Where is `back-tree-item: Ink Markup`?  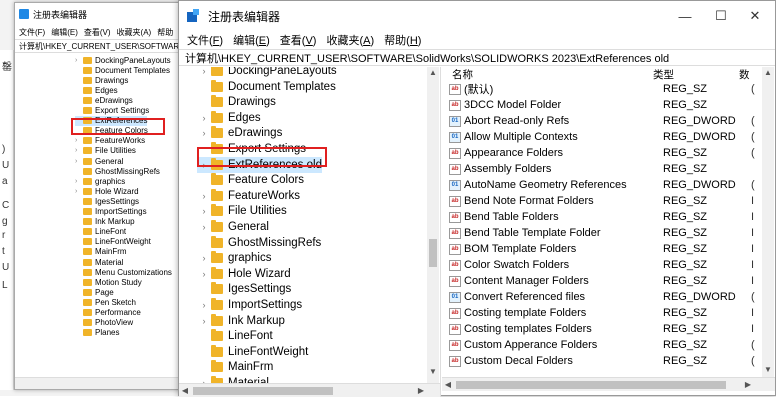
back-tree-item: Ink Markup is located at coordinates (105, 222).